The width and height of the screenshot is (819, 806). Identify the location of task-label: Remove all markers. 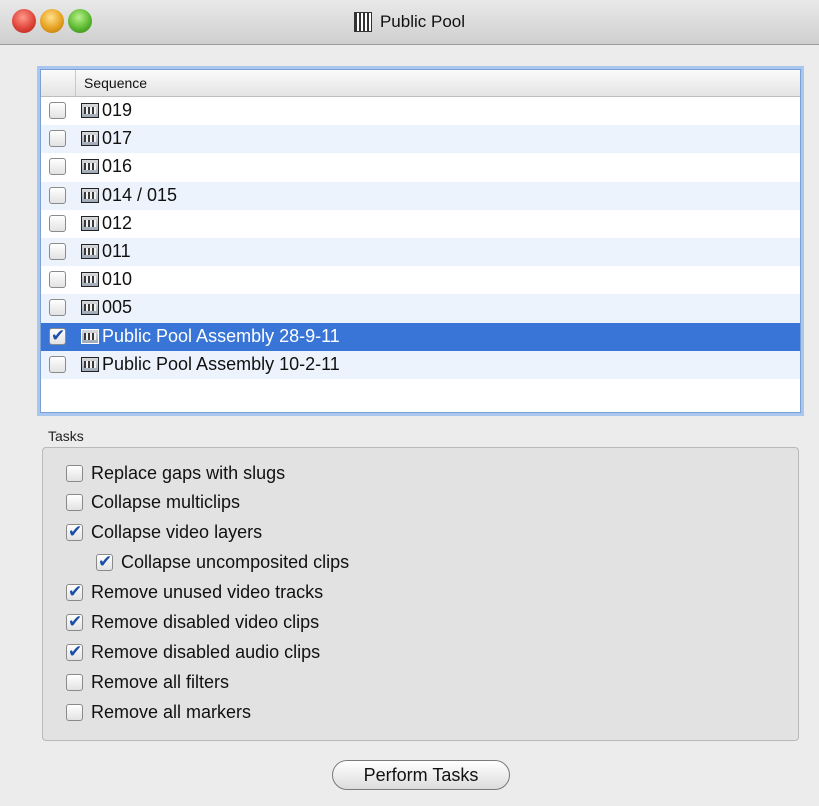
(171, 712).